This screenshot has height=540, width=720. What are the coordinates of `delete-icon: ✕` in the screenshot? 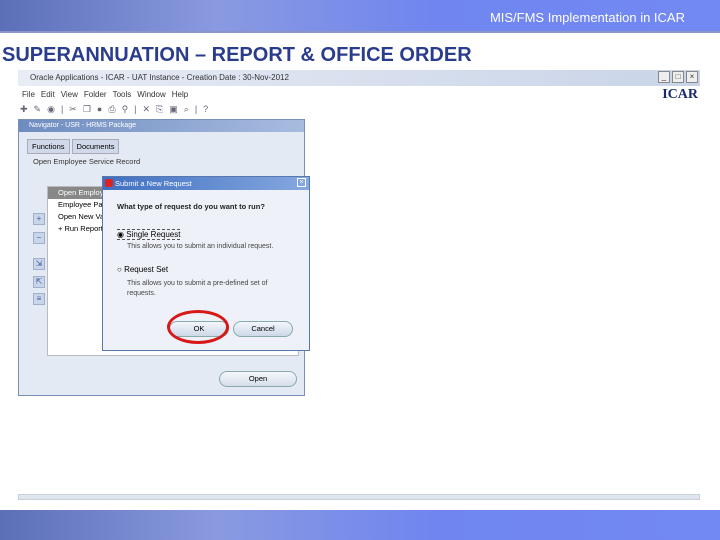 It's located at (147, 111).